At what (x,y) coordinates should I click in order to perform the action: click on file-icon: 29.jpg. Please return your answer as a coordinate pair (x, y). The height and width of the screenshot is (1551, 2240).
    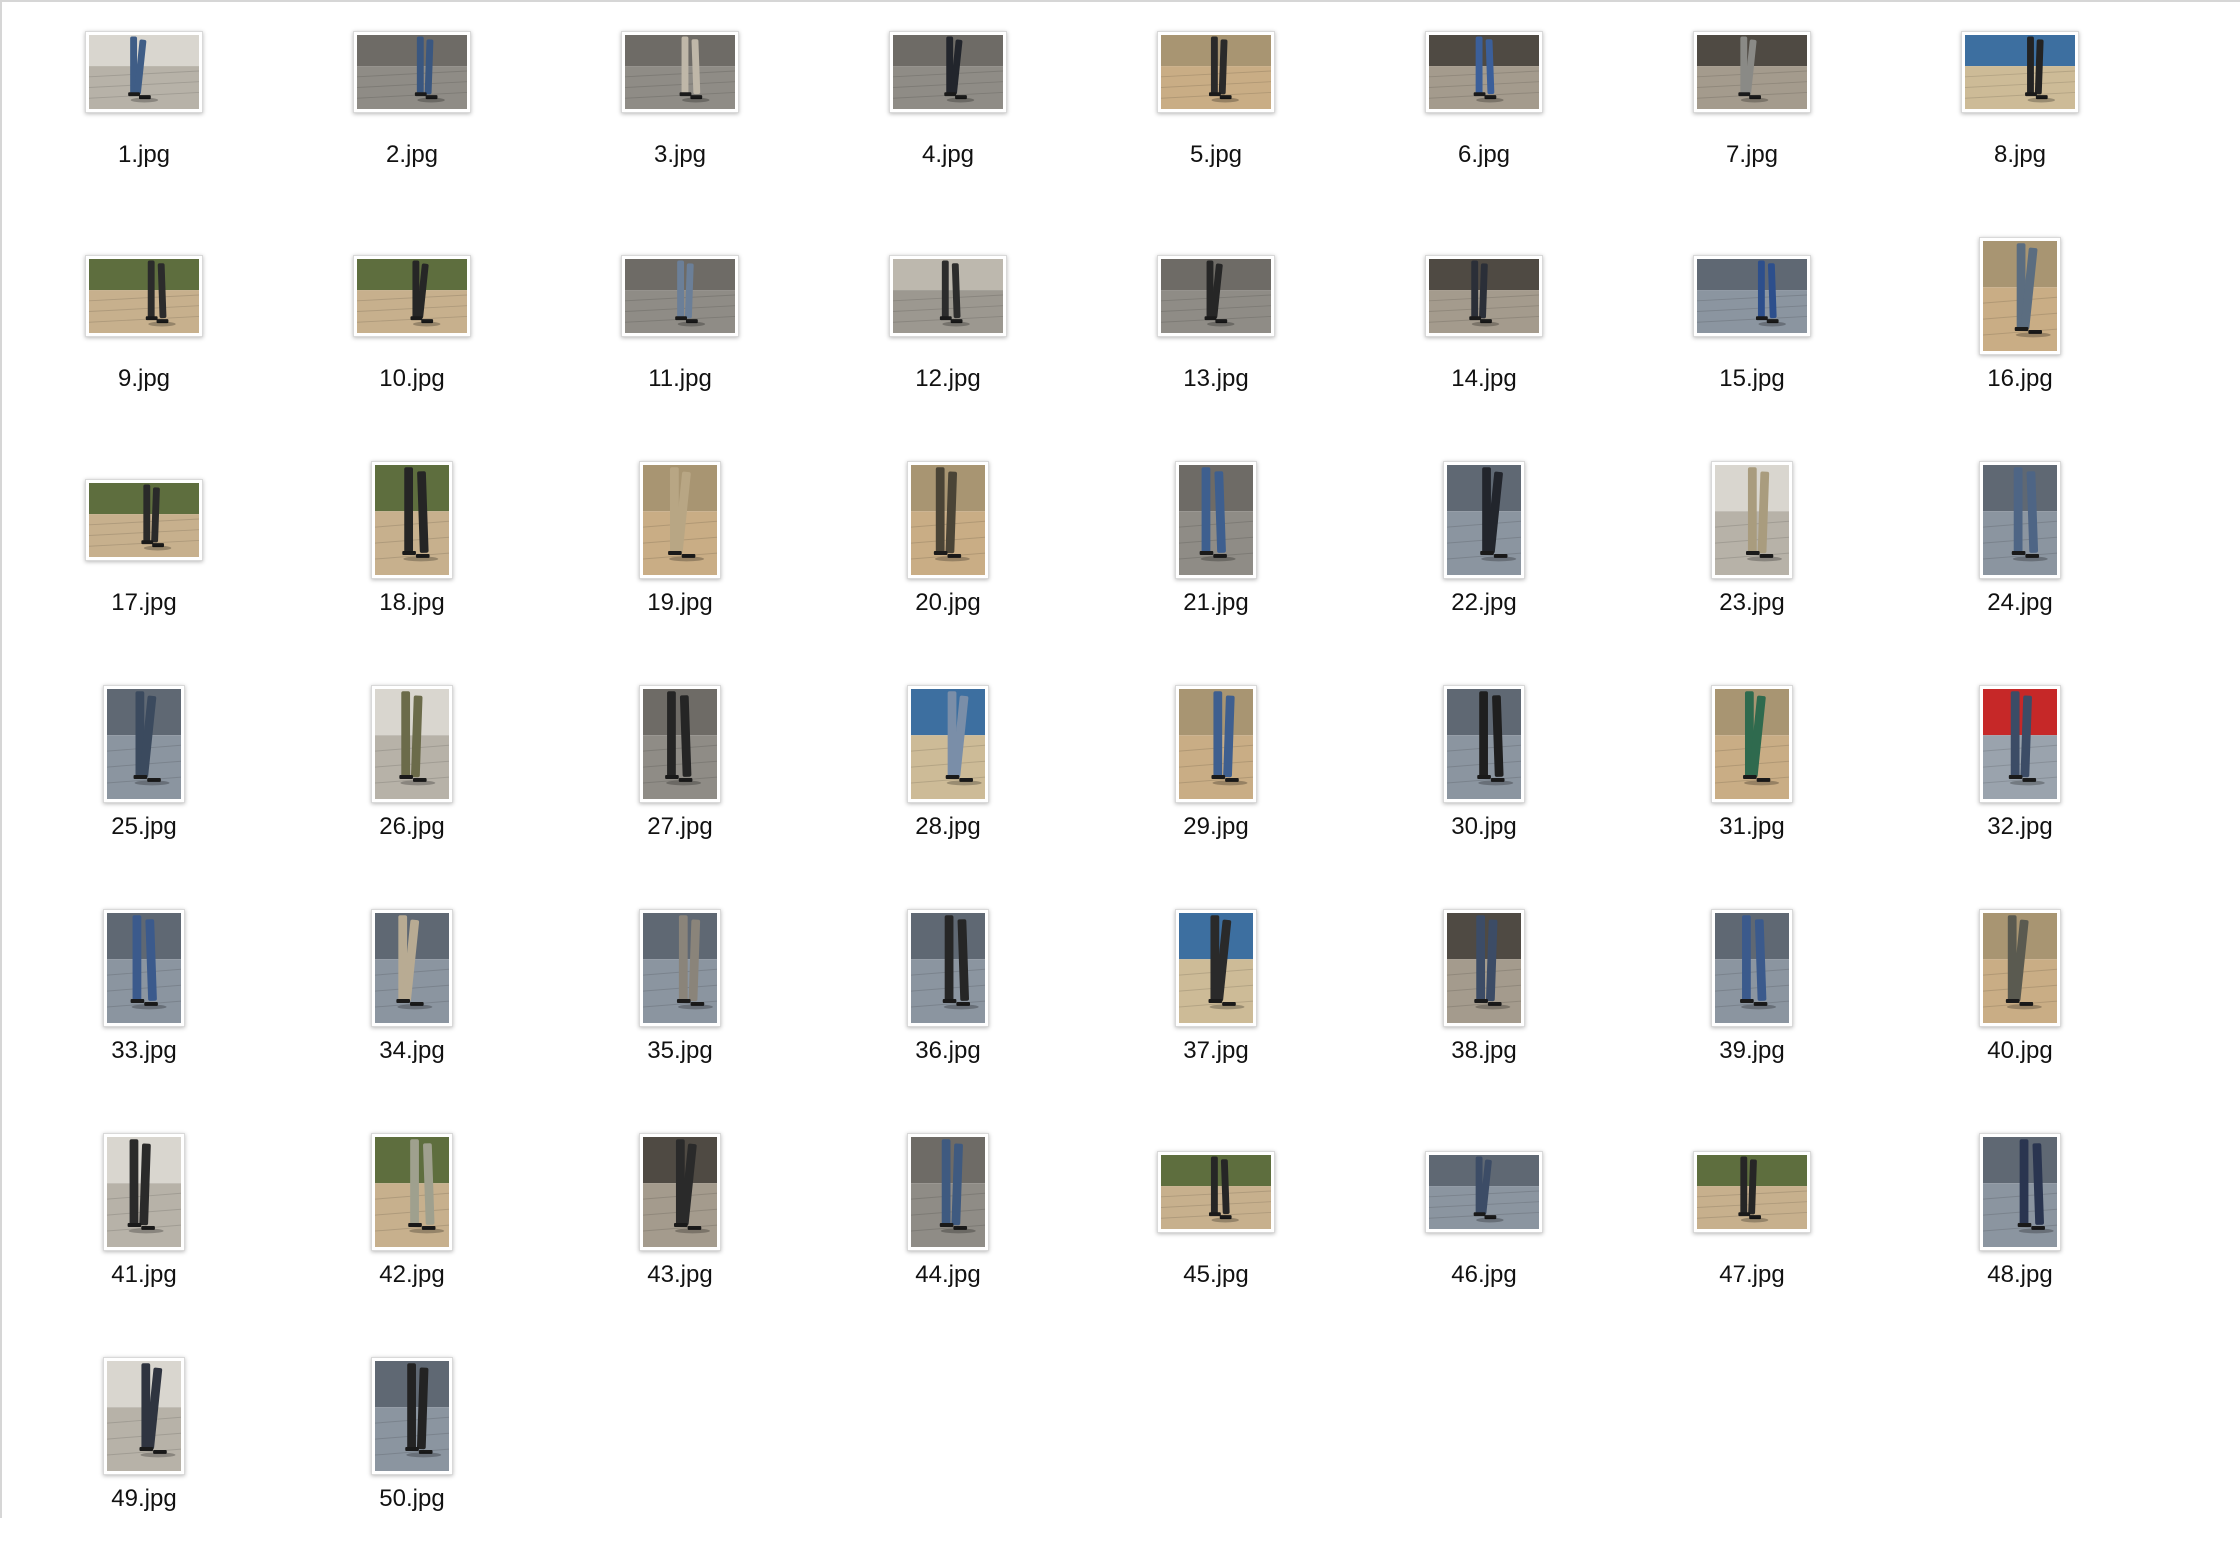
    Looking at the image, I should click on (1216, 779).